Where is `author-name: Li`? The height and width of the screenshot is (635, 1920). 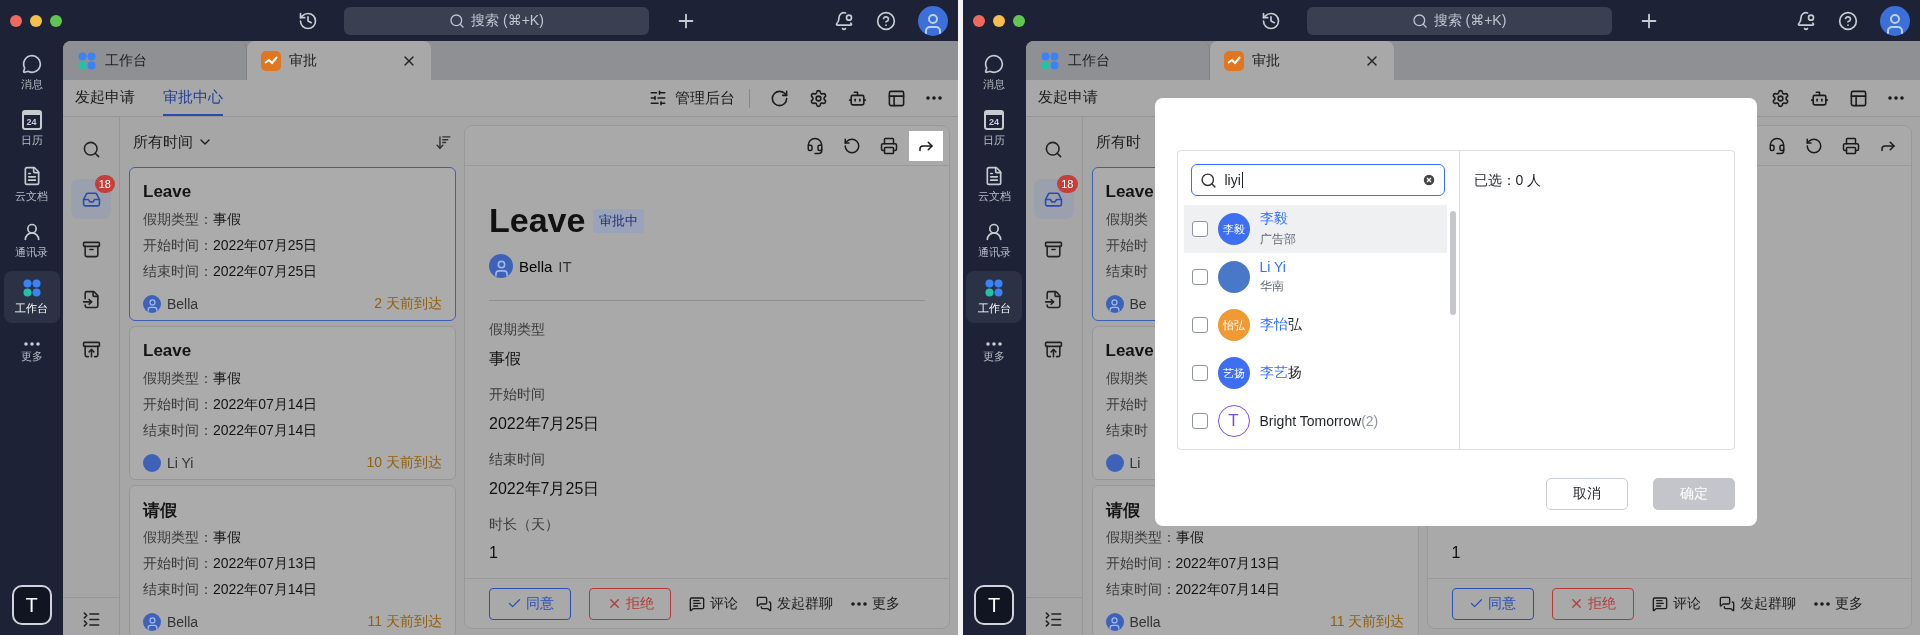
author-name: Li is located at coordinates (1135, 463).